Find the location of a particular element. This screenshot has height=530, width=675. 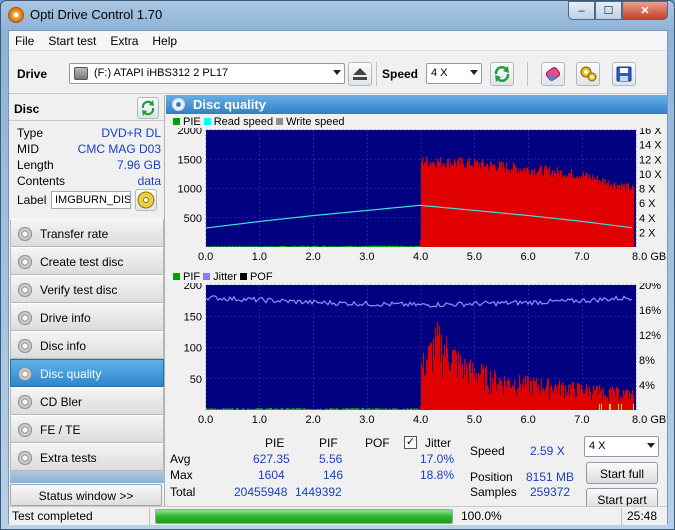

drive-select: (F:) ATAPI iHBS312 2 PL17 is located at coordinates (207, 73).